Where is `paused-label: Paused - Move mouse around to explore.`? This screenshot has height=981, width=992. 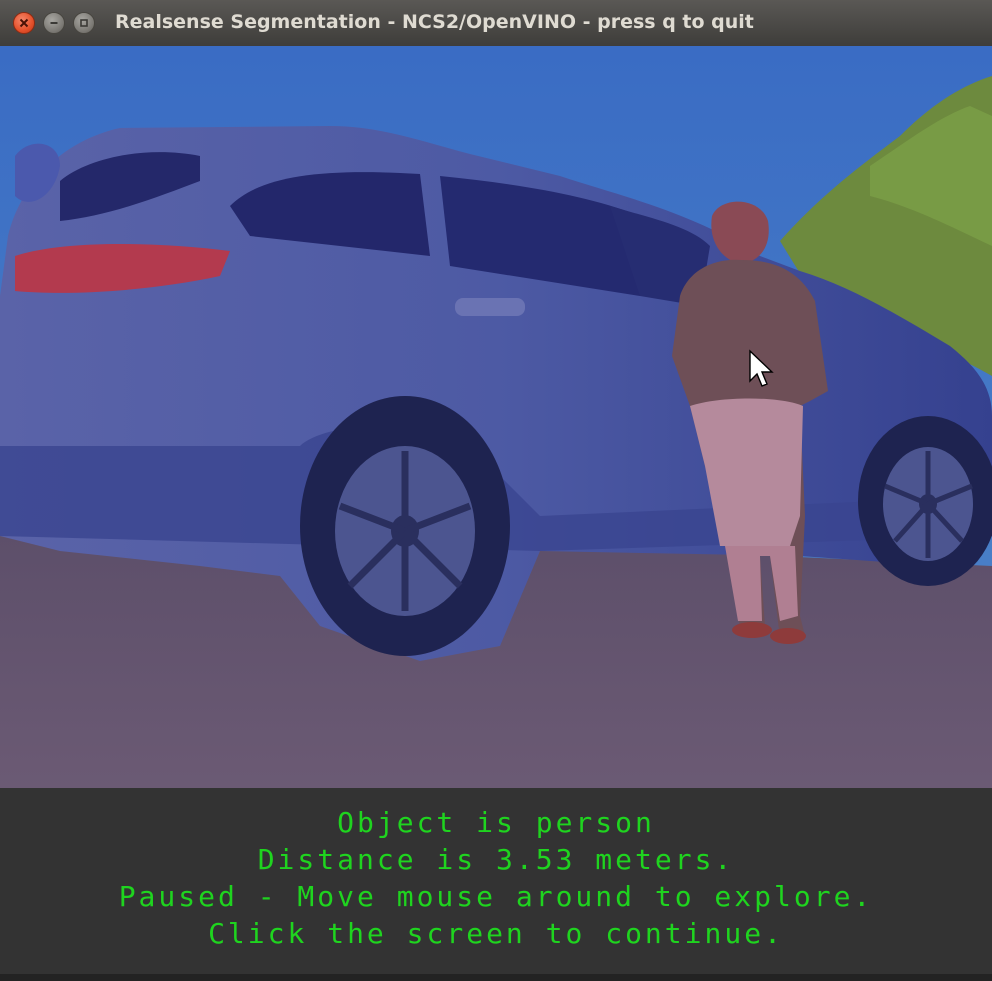 paused-label: Paused - Move mouse around to explore. is located at coordinates (496, 896).